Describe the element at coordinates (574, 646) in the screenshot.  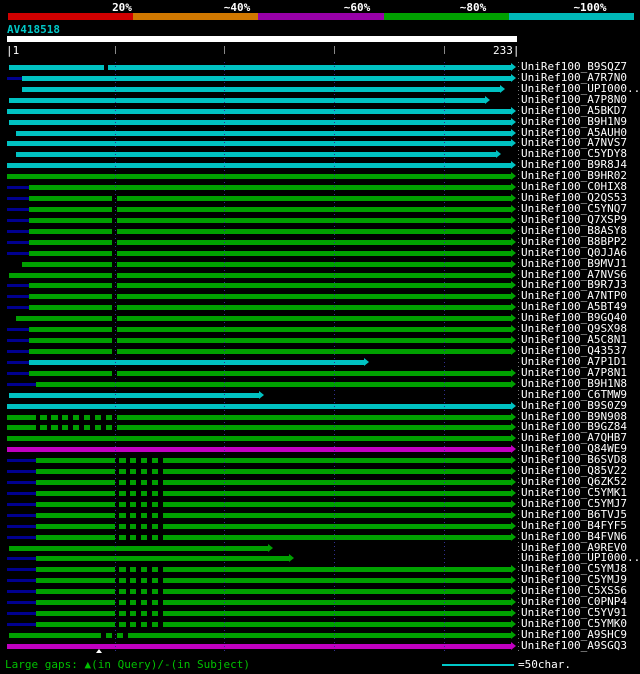
I see `hit-label: UniRef100_A9SGQ3` at that location.